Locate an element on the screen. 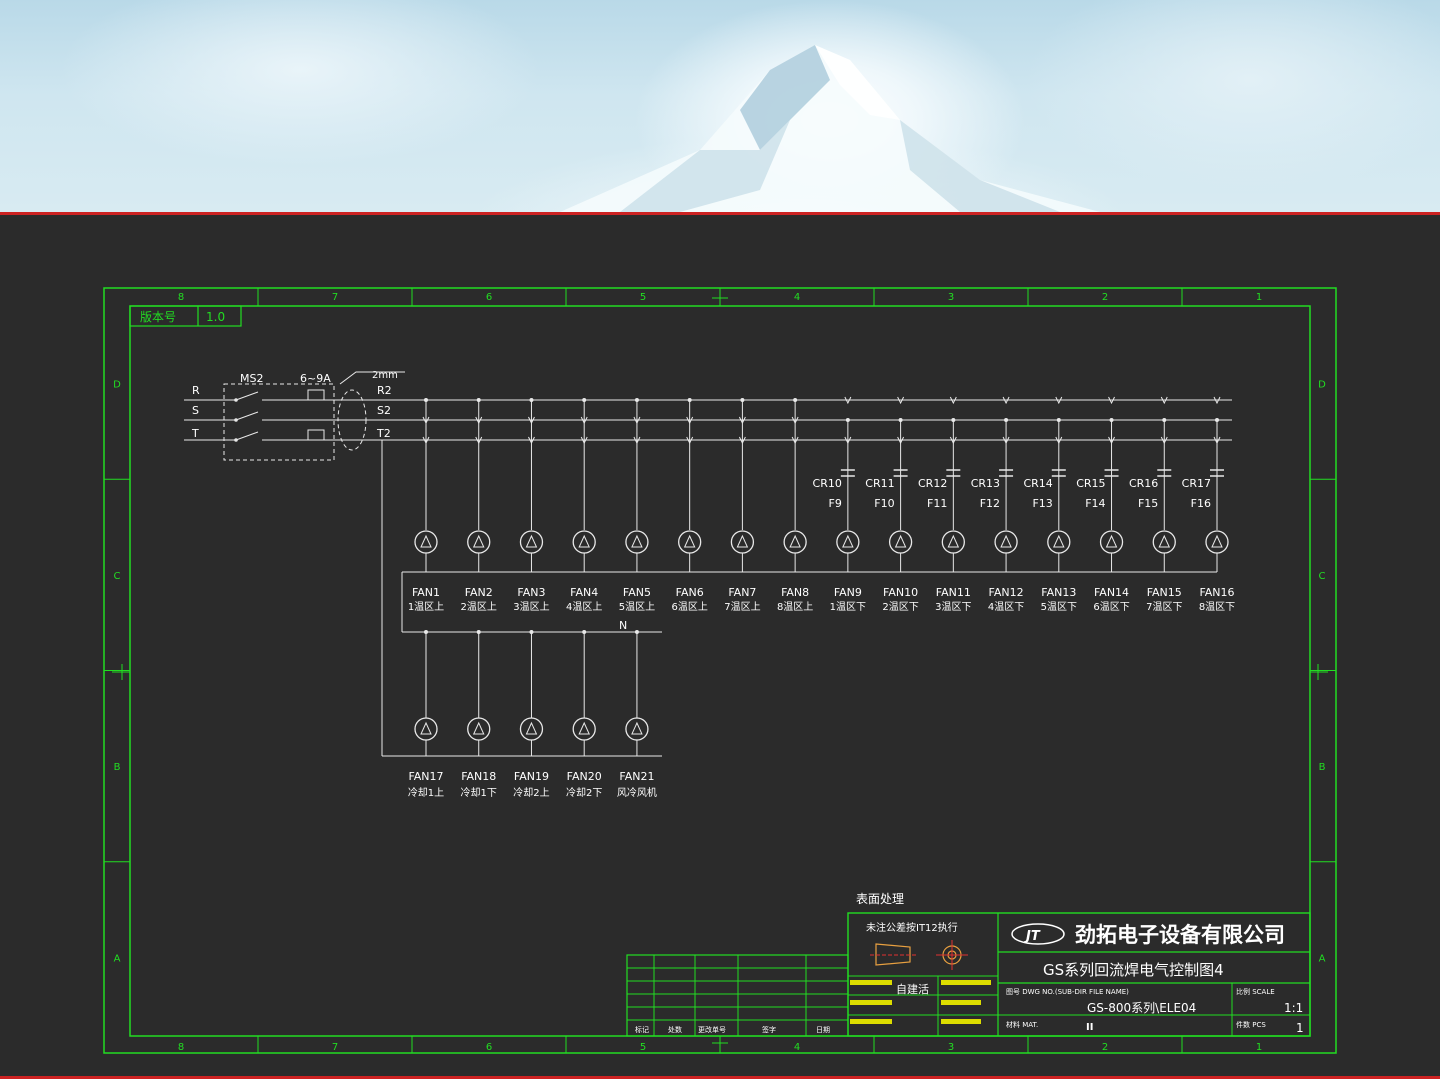 The image size is (1440, 1079). fan-zone: 6温区下 is located at coordinates (1111, 607).